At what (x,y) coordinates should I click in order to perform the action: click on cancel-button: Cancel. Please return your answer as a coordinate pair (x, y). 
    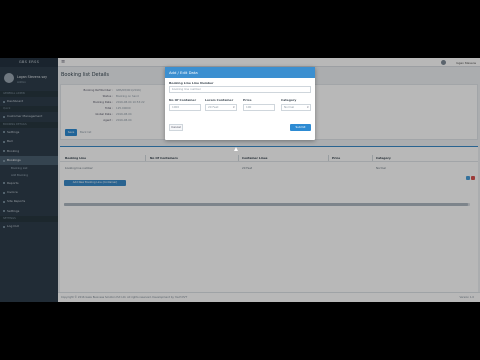
    Looking at the image, I should click on (176, 127).